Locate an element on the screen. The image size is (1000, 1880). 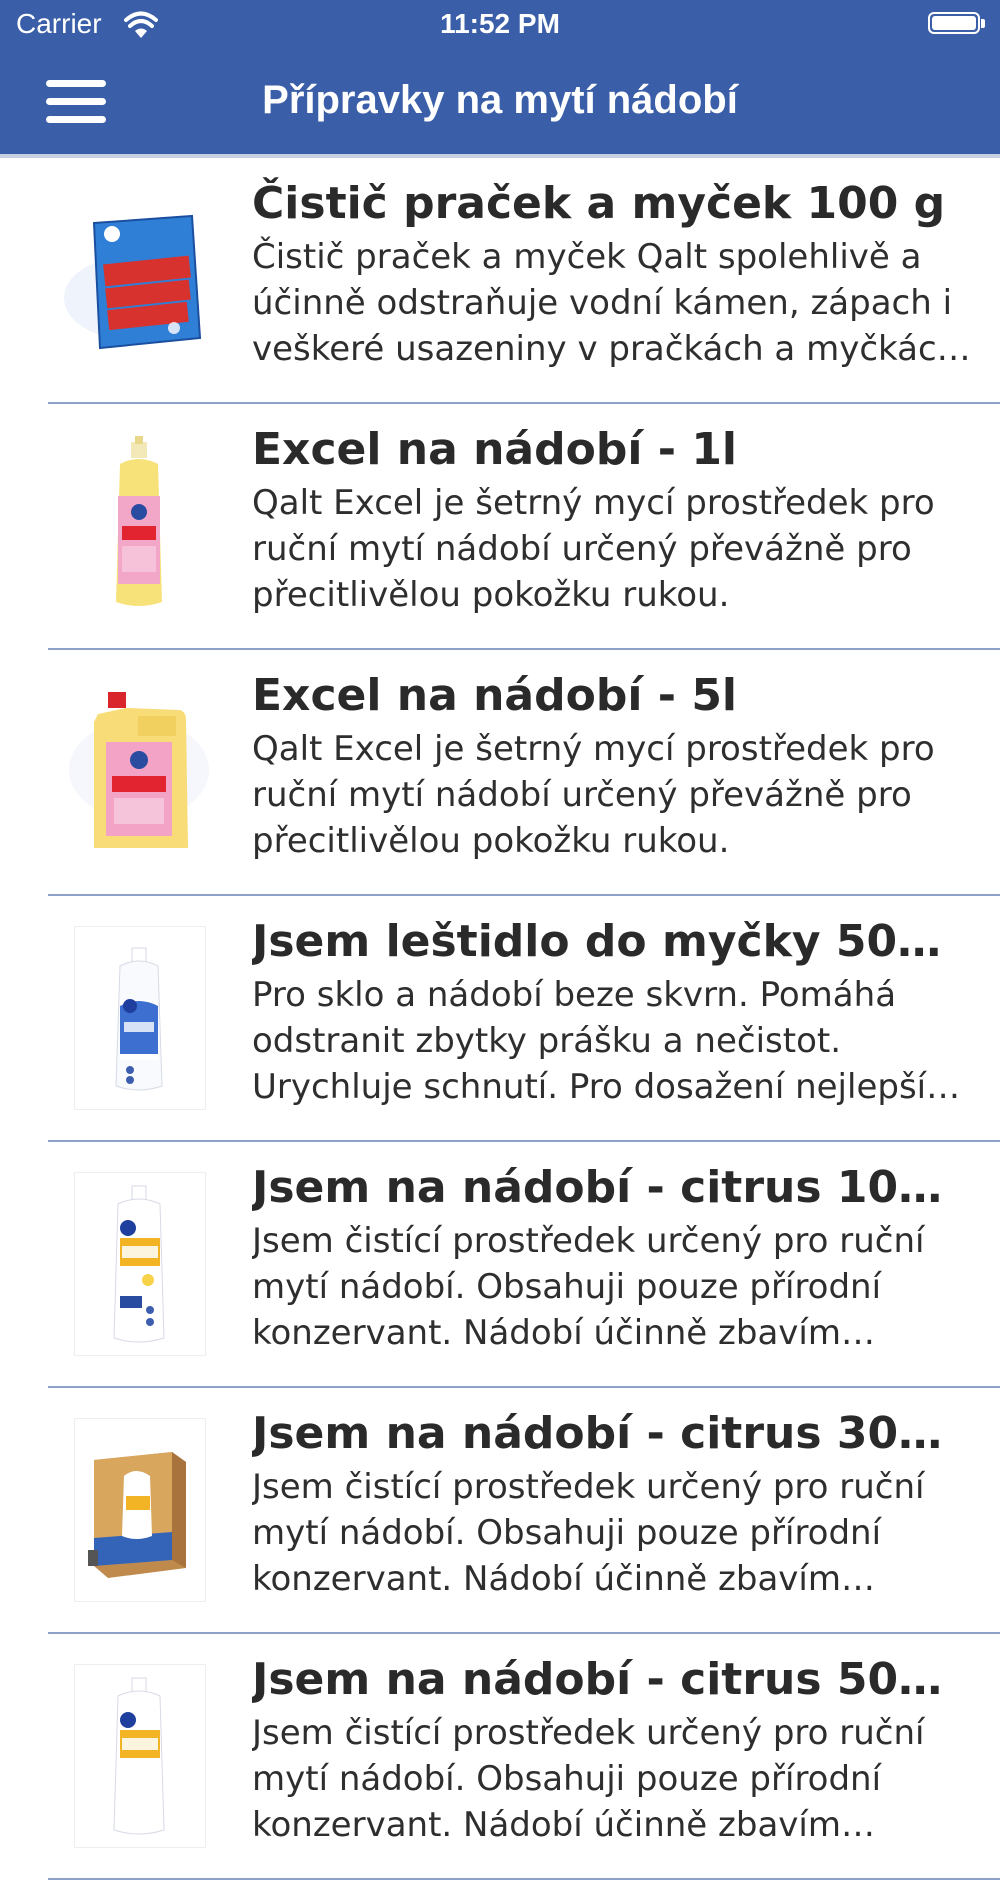
product-title: Excel na nádobí - 5l is located at coordinates (495, 695).